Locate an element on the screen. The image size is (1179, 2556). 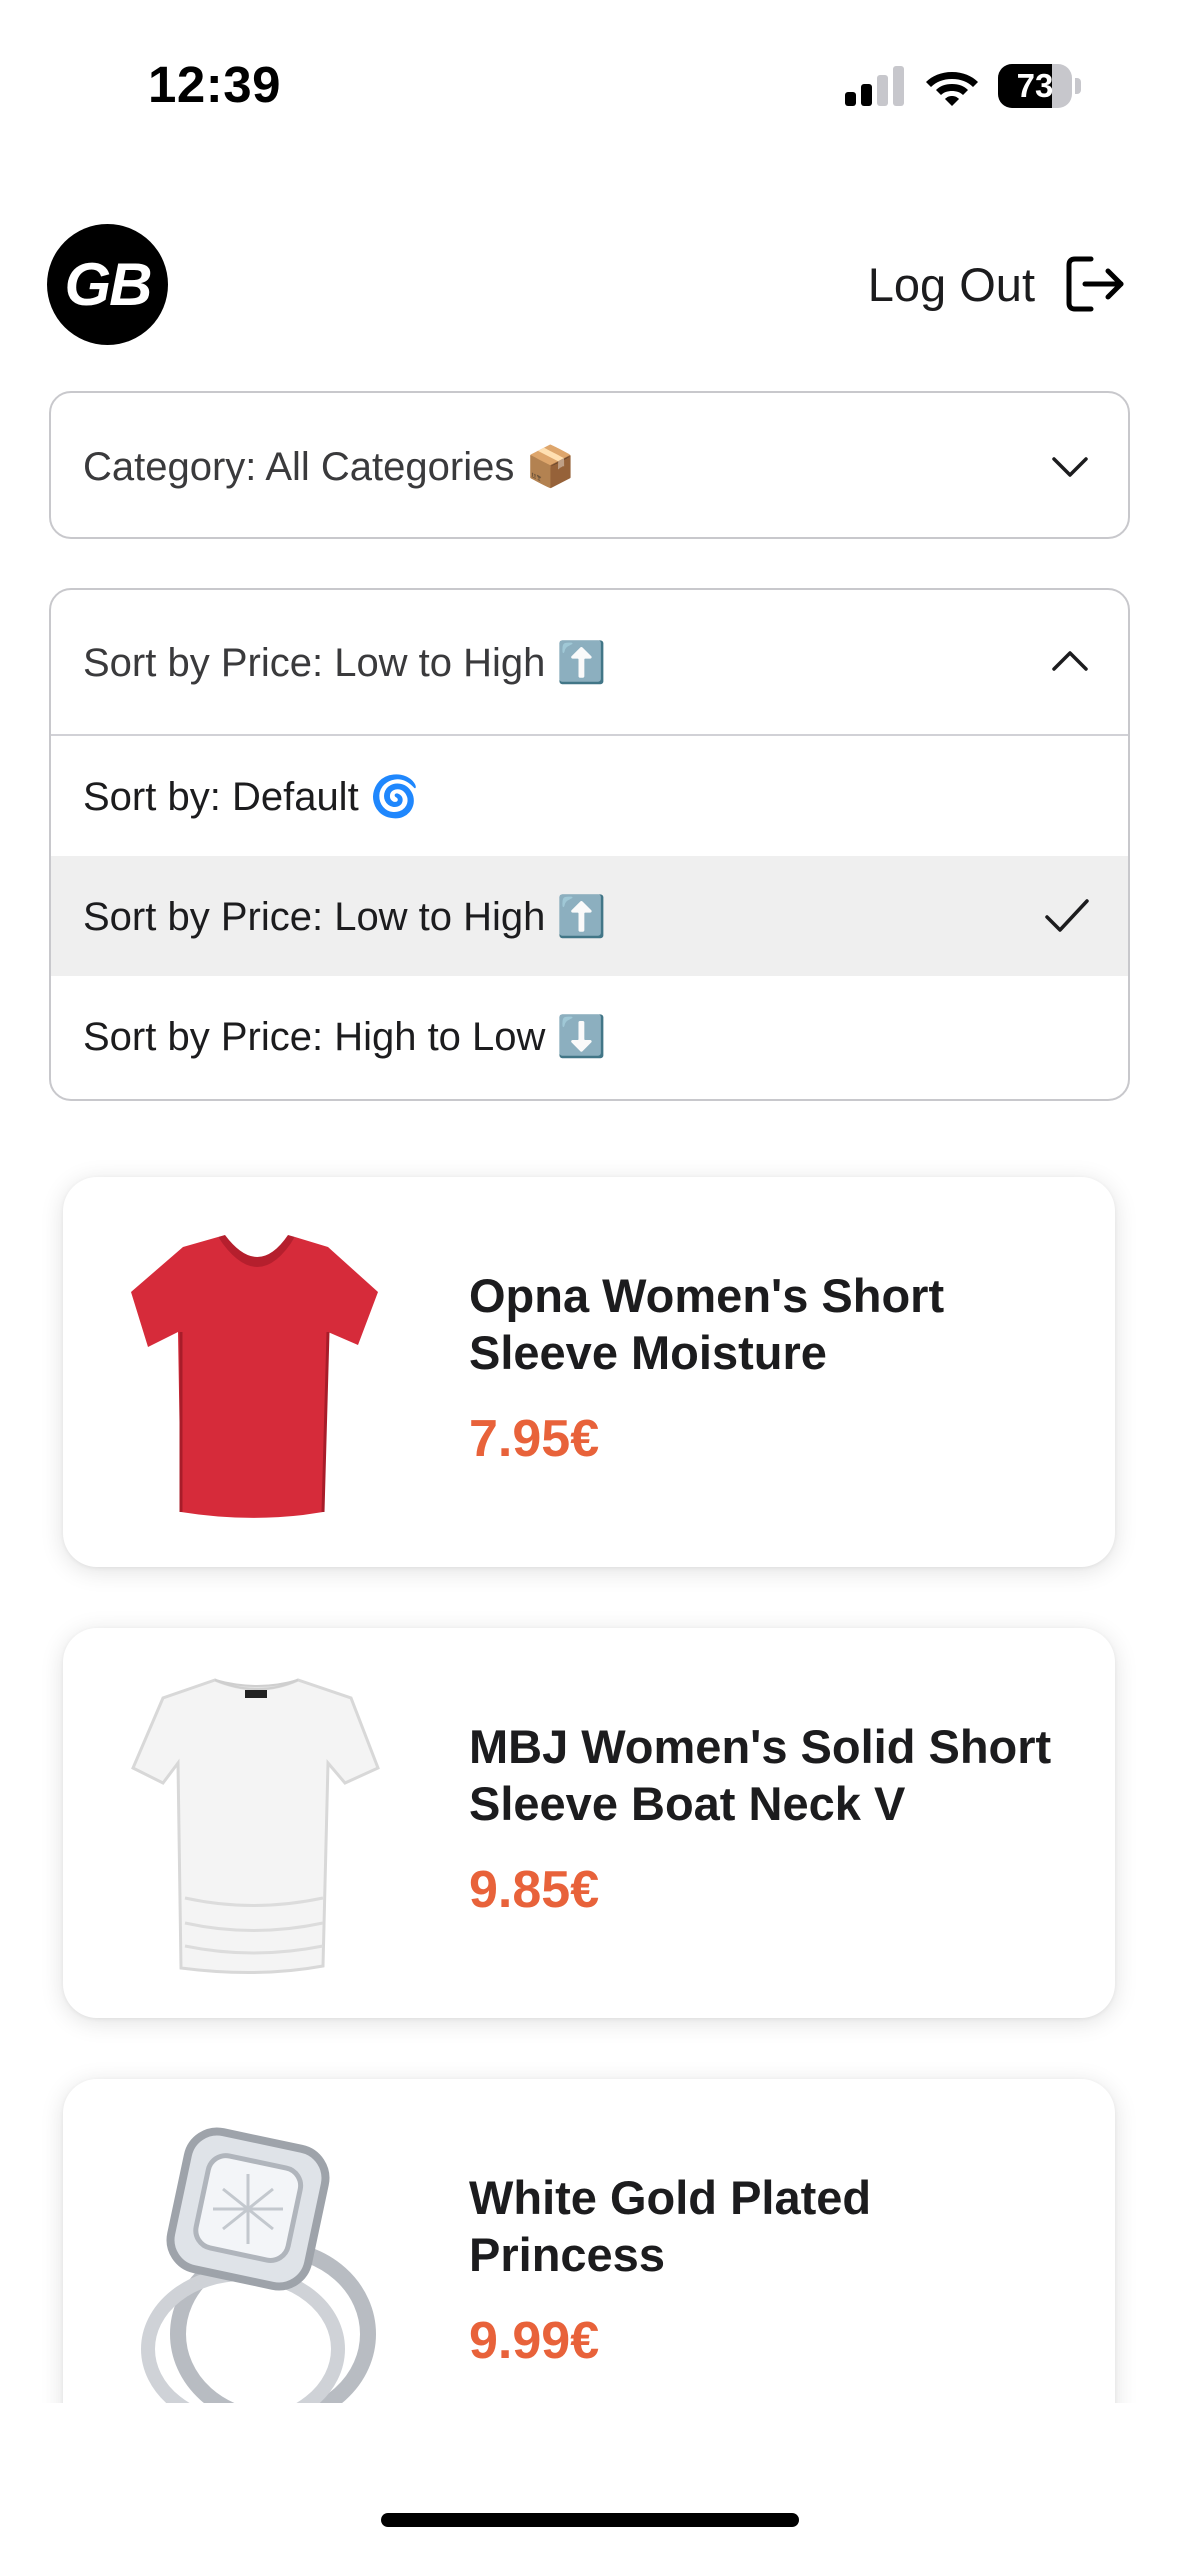
product-image-red-tshirt is located at coordinates (254, 1376).